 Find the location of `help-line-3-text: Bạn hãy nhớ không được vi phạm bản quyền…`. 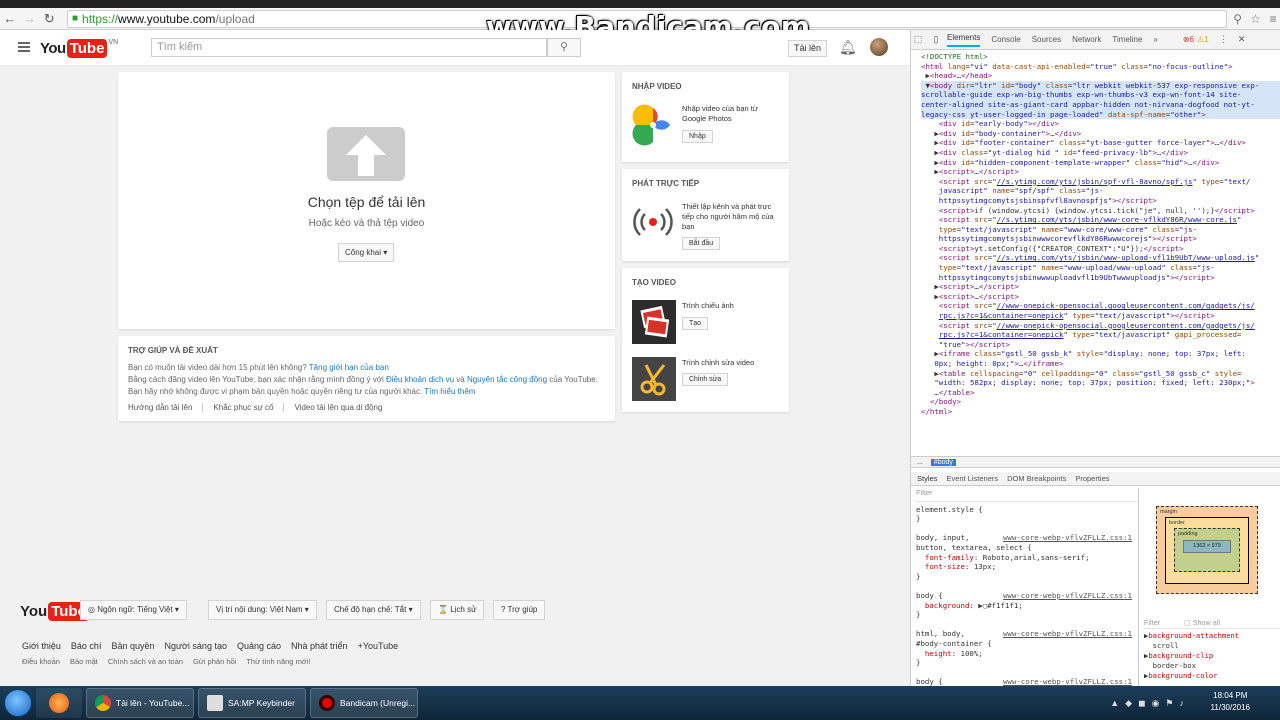

help-line-3-text: Bạn hãy nhớ không được vi phạm bản quyền… is located at coordinates (276, 391).